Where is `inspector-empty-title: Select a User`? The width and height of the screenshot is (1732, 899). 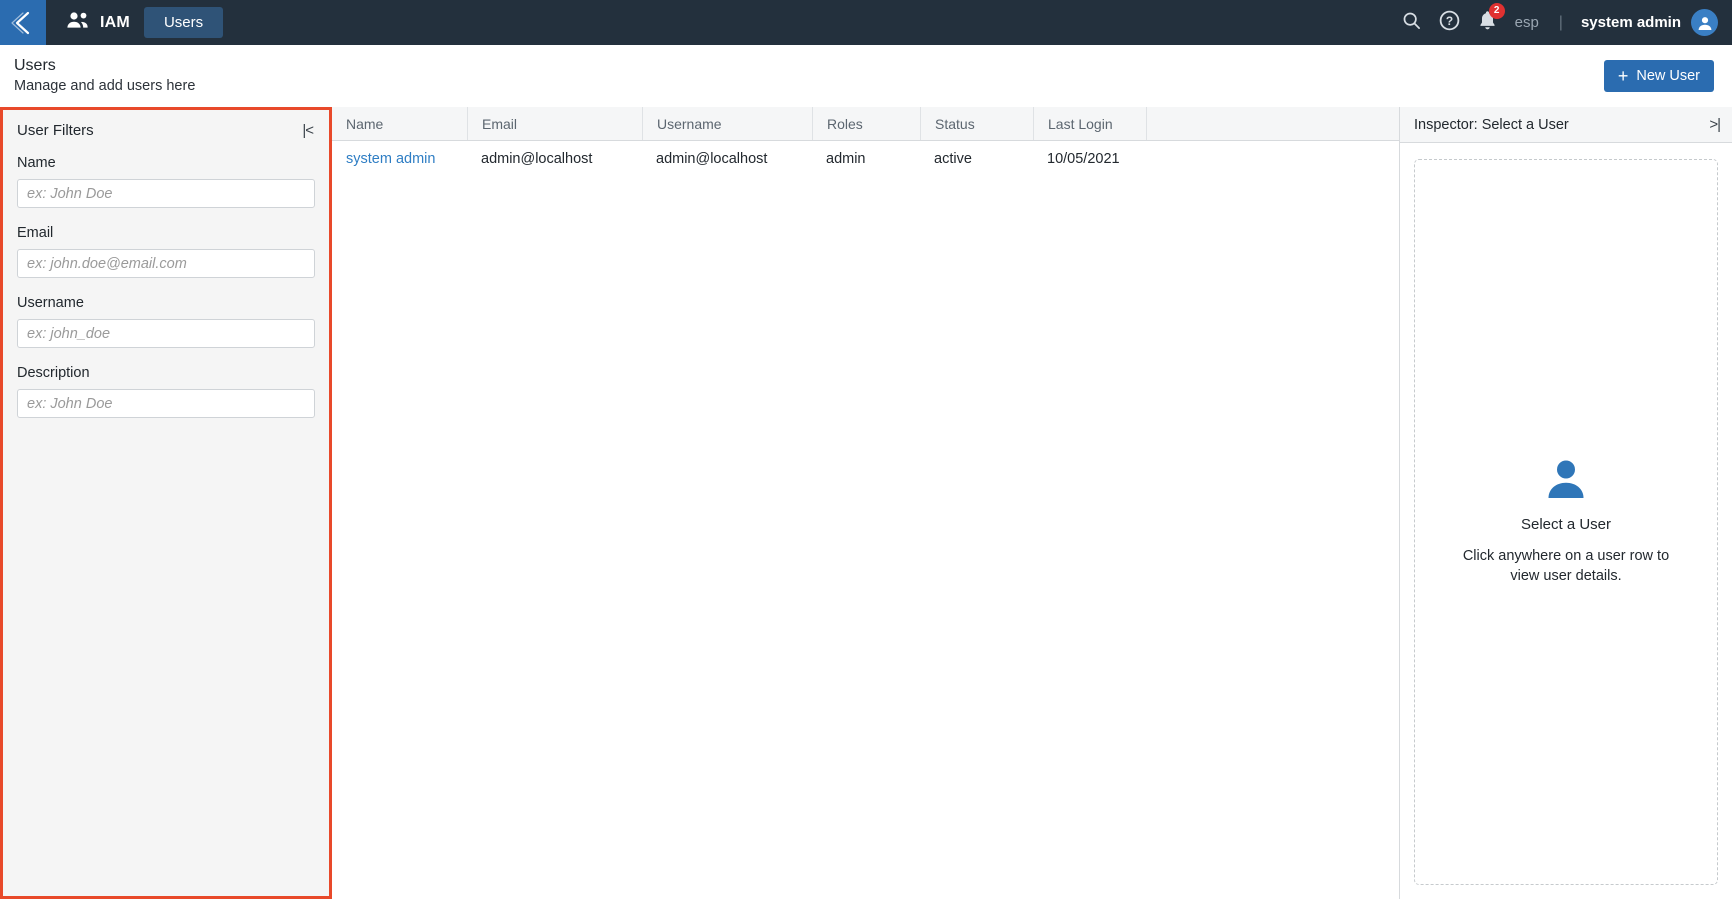 inspector-empty-title: Select a User is located at coordinates (1566, 525).